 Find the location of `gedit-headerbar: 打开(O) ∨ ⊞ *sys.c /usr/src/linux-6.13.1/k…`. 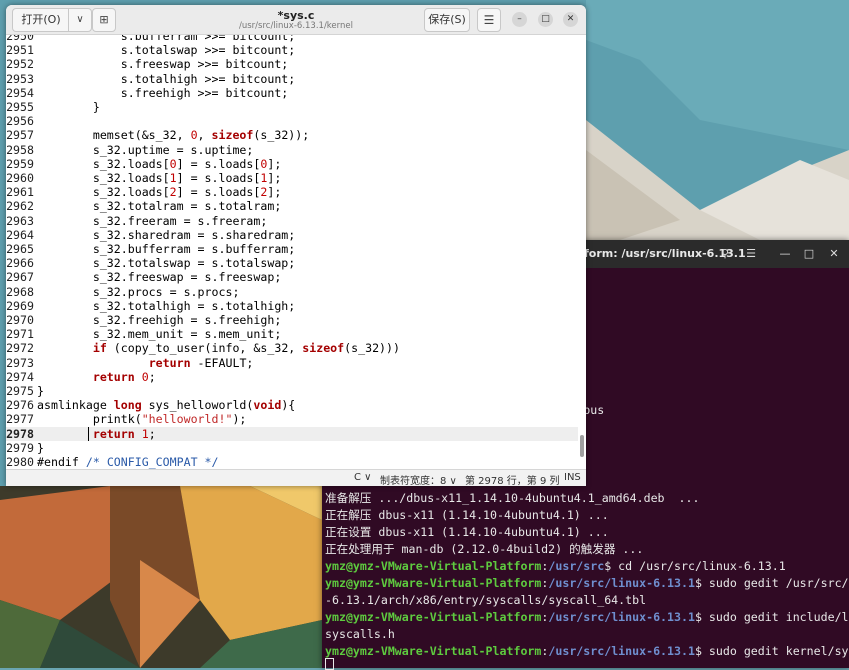

gedit-headerbar: 打开(O) ∨ ⊞ *sys.c /usr/src/linux-6.13.1/k… is located at coordinates (296, 20).